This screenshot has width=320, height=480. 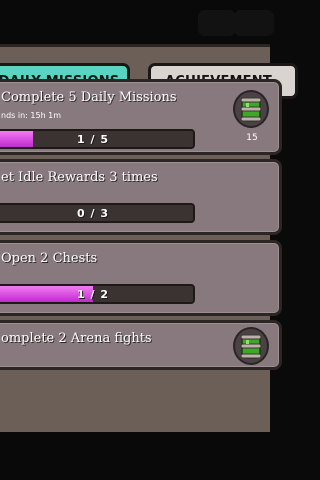 What do you see at coordinates (93, 213) in the screenshot?
I see `progress-text: 0 / 3` at bounding box center [93, 213].